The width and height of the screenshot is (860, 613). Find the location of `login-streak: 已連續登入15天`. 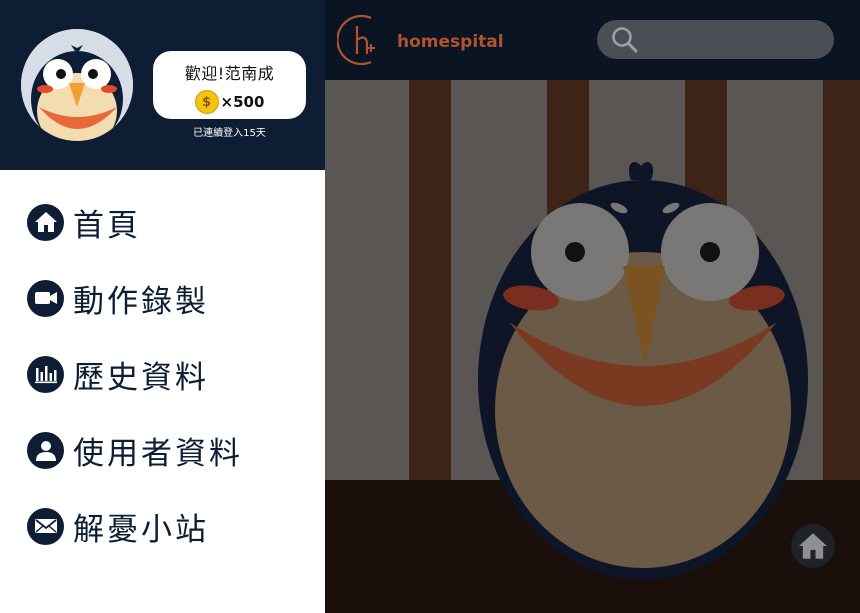

login-streak: 已連續登入15天 is located at coordinates (229, 133).